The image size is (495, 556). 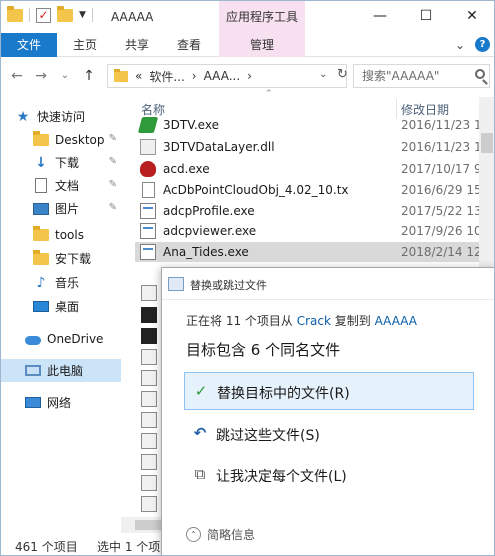 What do you see at coordinates (41, 282) in the screenshot?
I see `music-icon: ♪` at bounding box center [41, 282].